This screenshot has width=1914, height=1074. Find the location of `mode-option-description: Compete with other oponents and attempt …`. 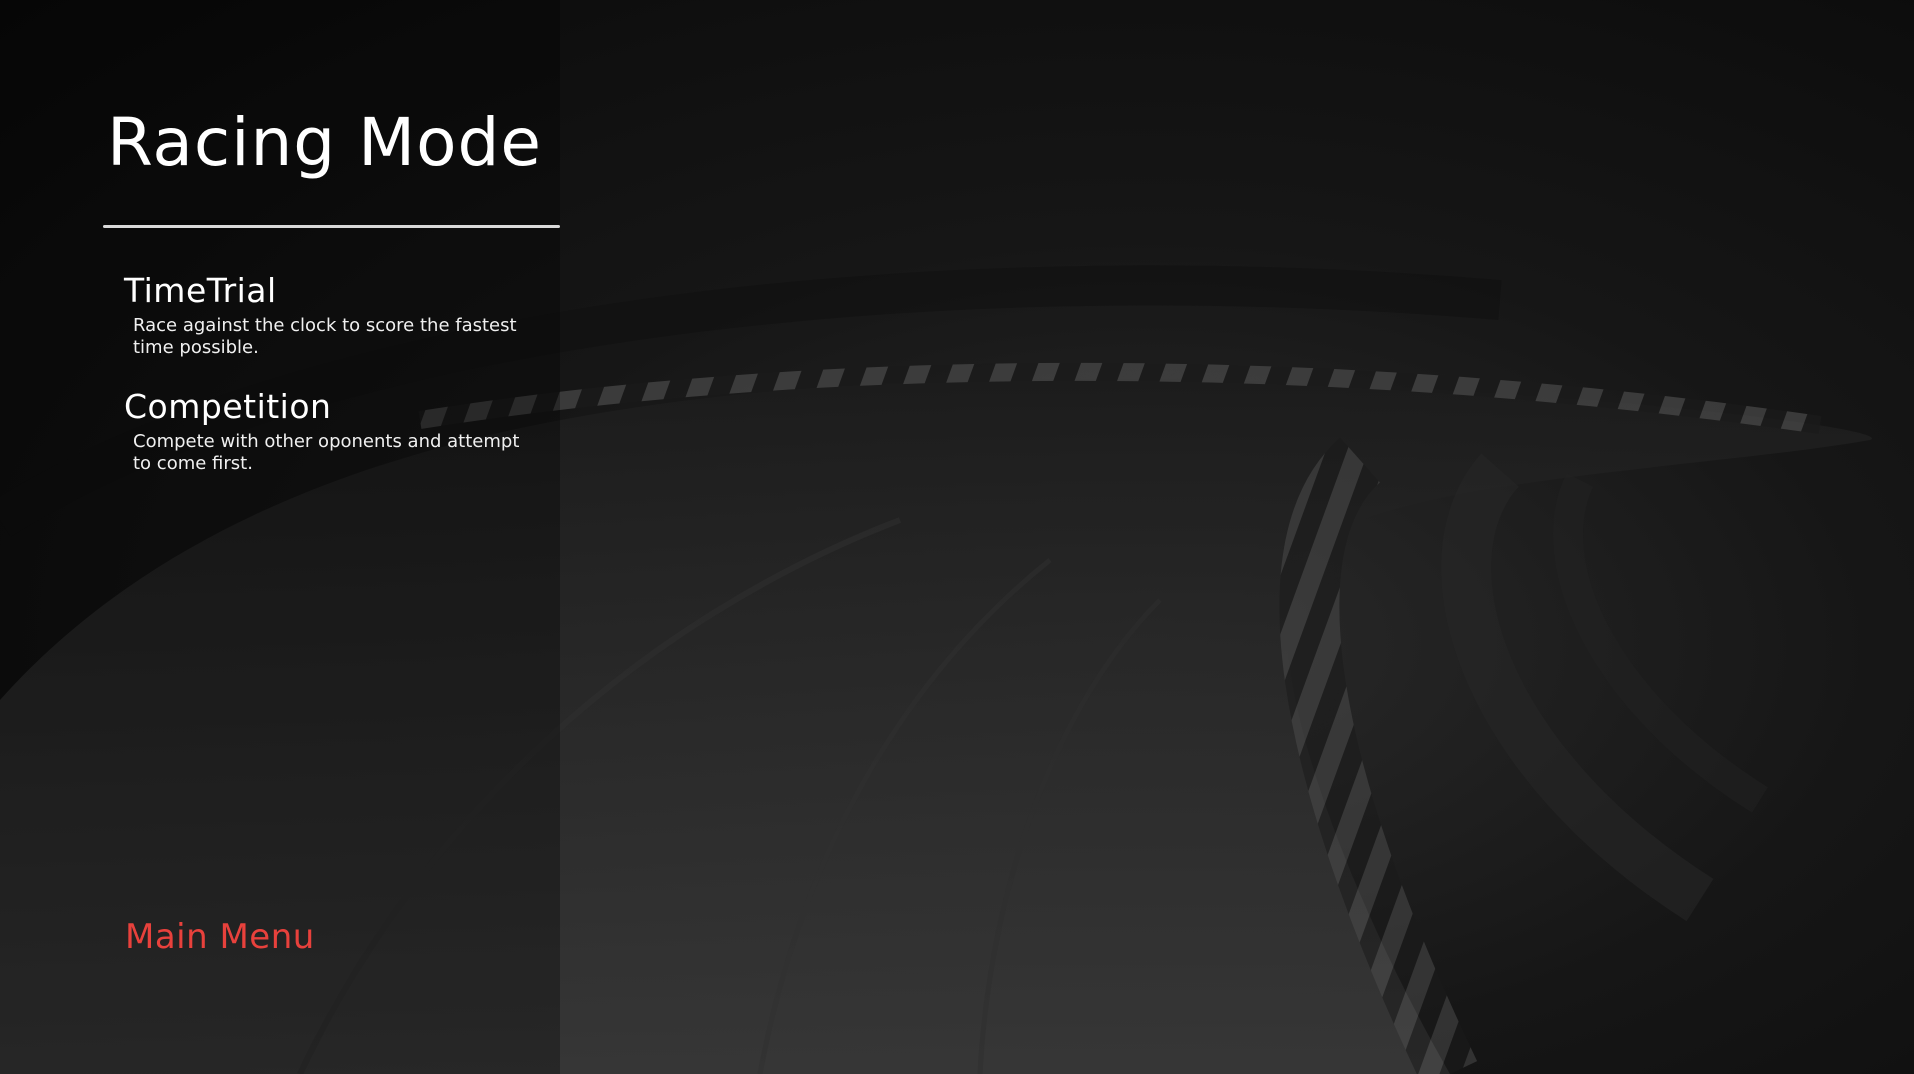

mode-option-description: Compete with other oponents and attempt … is located at coordinates (326, 453).